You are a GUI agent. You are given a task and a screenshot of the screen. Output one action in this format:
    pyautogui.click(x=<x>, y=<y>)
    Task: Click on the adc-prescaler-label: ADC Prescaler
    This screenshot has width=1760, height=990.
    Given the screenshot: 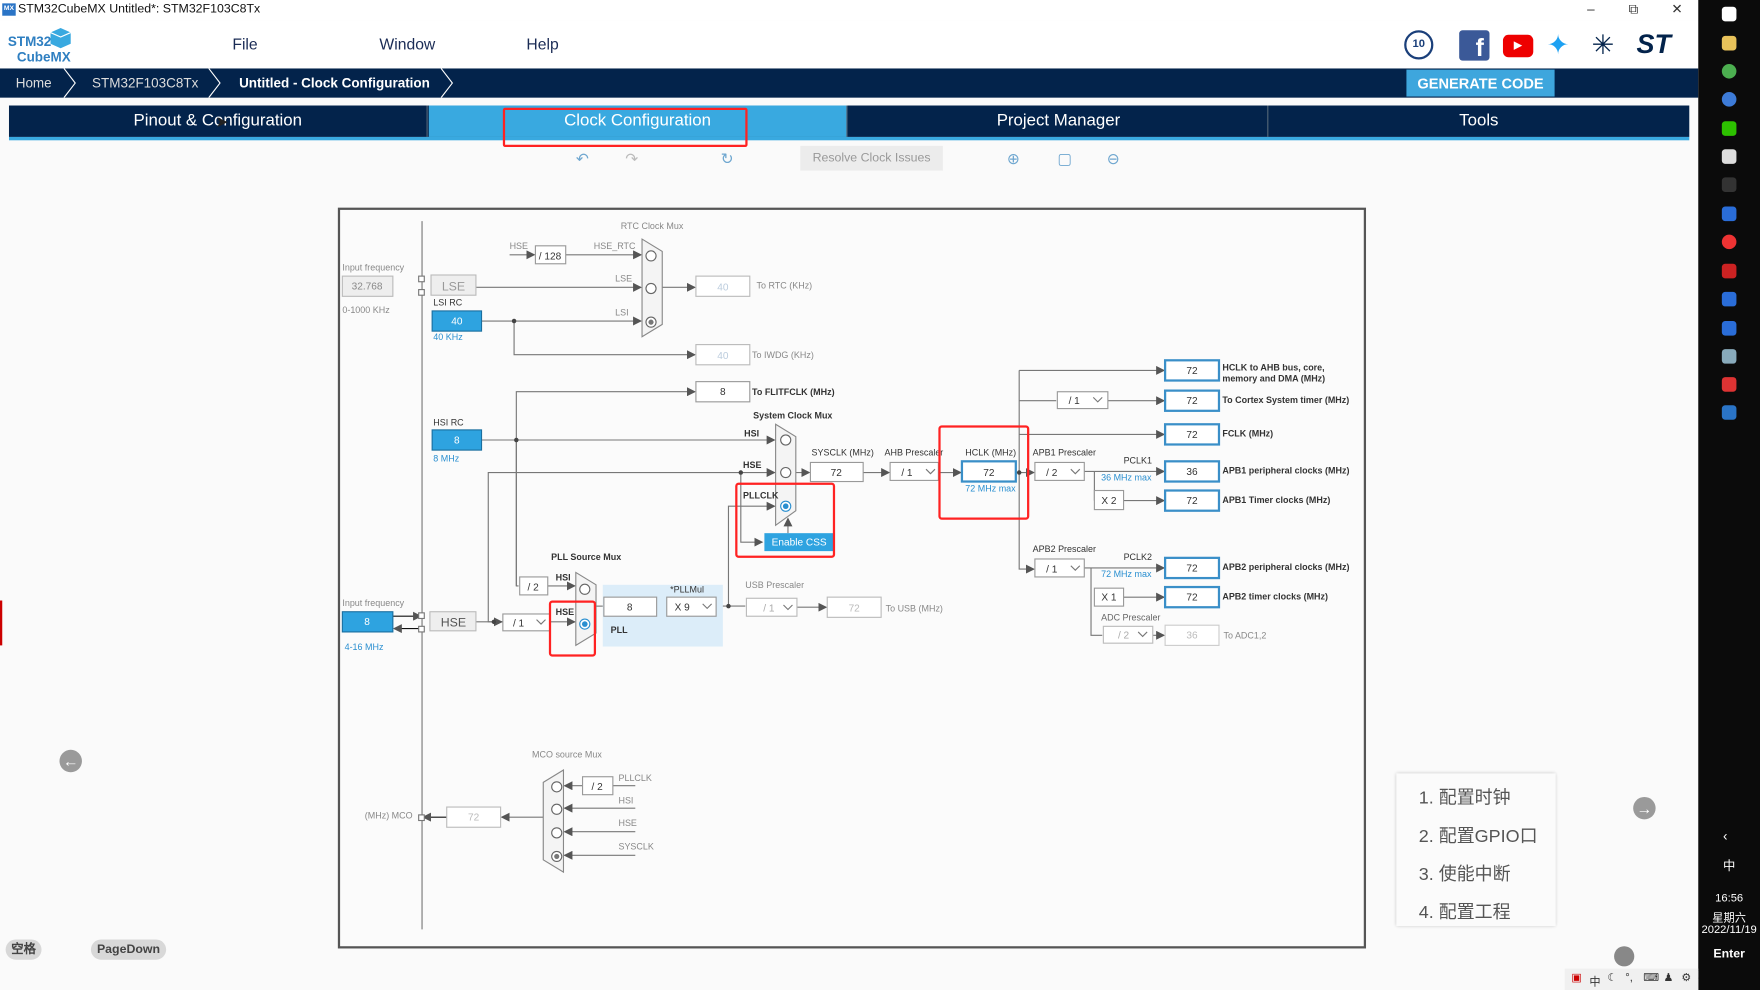 What is the action you would take?
    pyautogui.click(x=1130, y=618)
    